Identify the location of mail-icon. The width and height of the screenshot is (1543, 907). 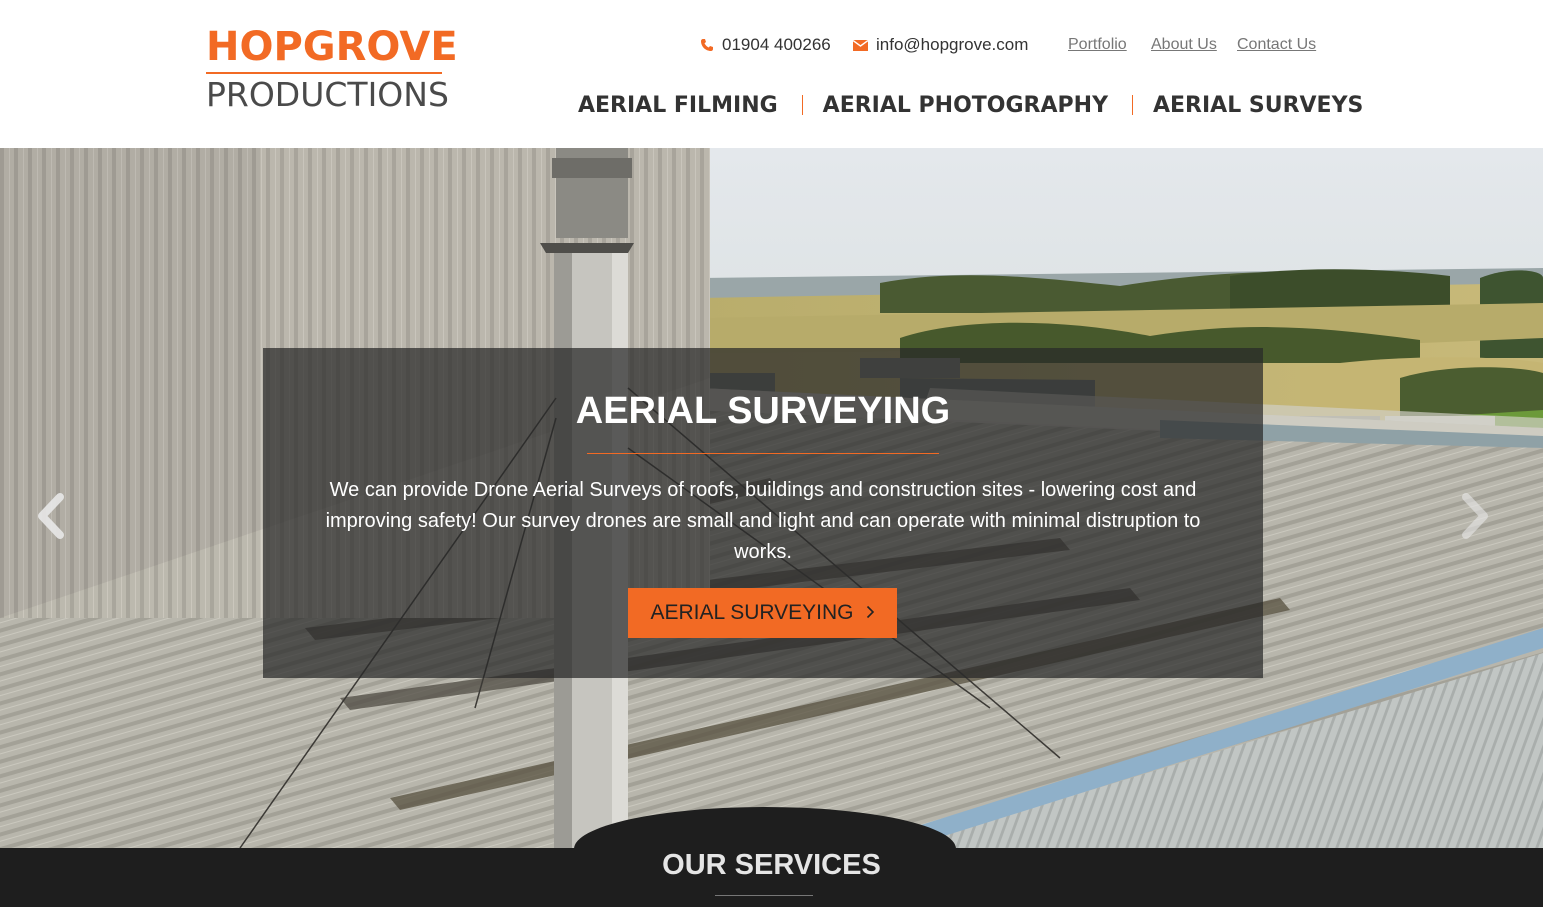
(860, 45).